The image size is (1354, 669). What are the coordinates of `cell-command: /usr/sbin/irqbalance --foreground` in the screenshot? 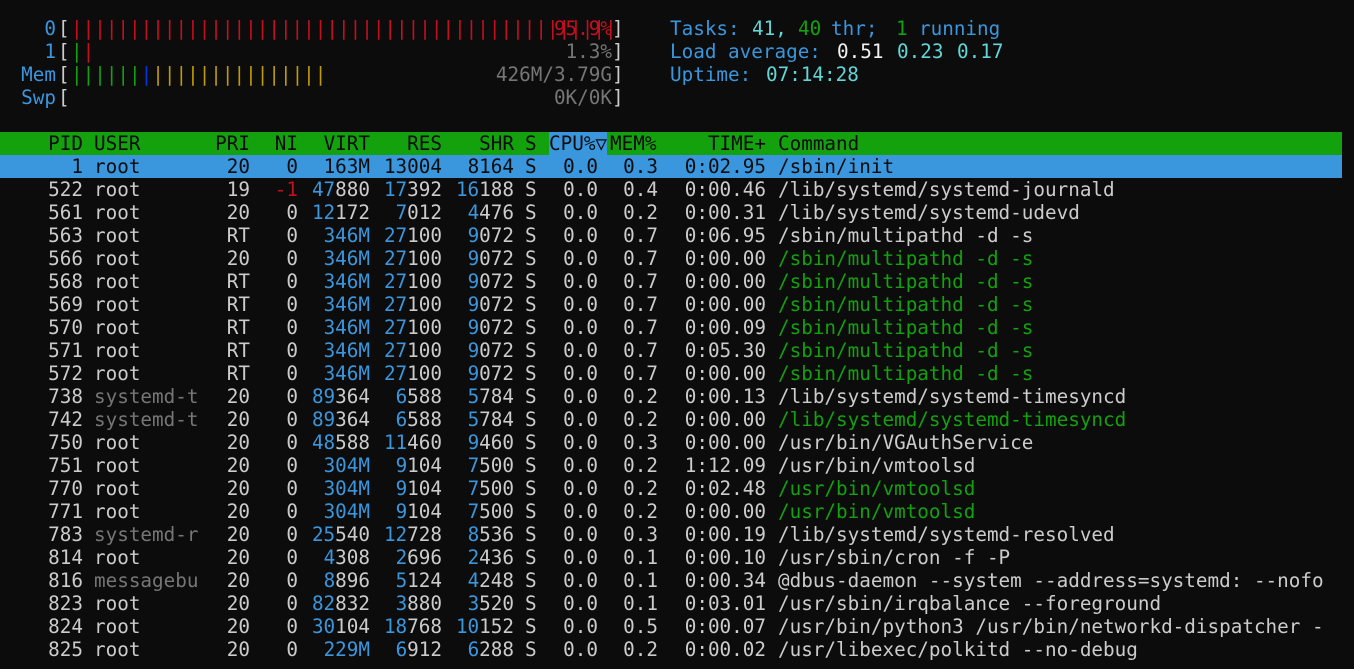 It's located at (970, 603).